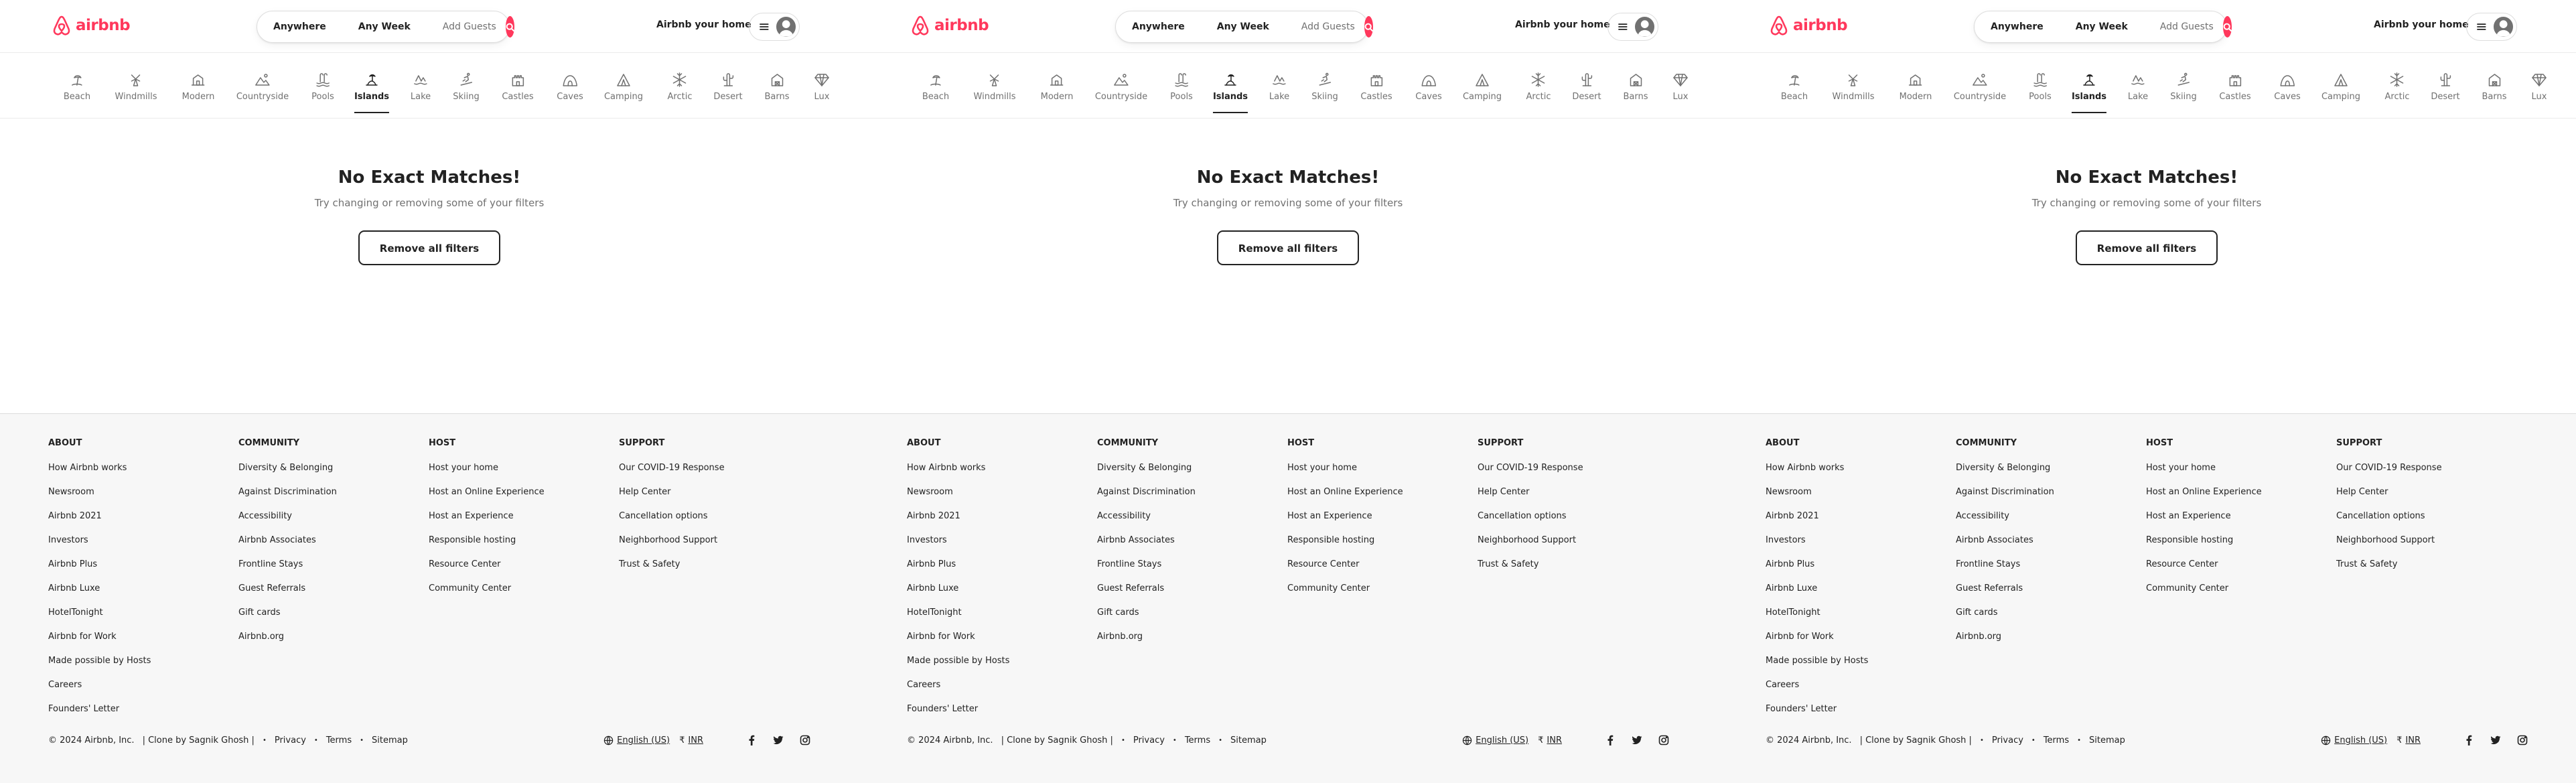 This screenshot has height=783, width=2576. What do you see at coordinates (509, 27) in the screenshot?
I see `search-button` at bounding box center [509, 27].